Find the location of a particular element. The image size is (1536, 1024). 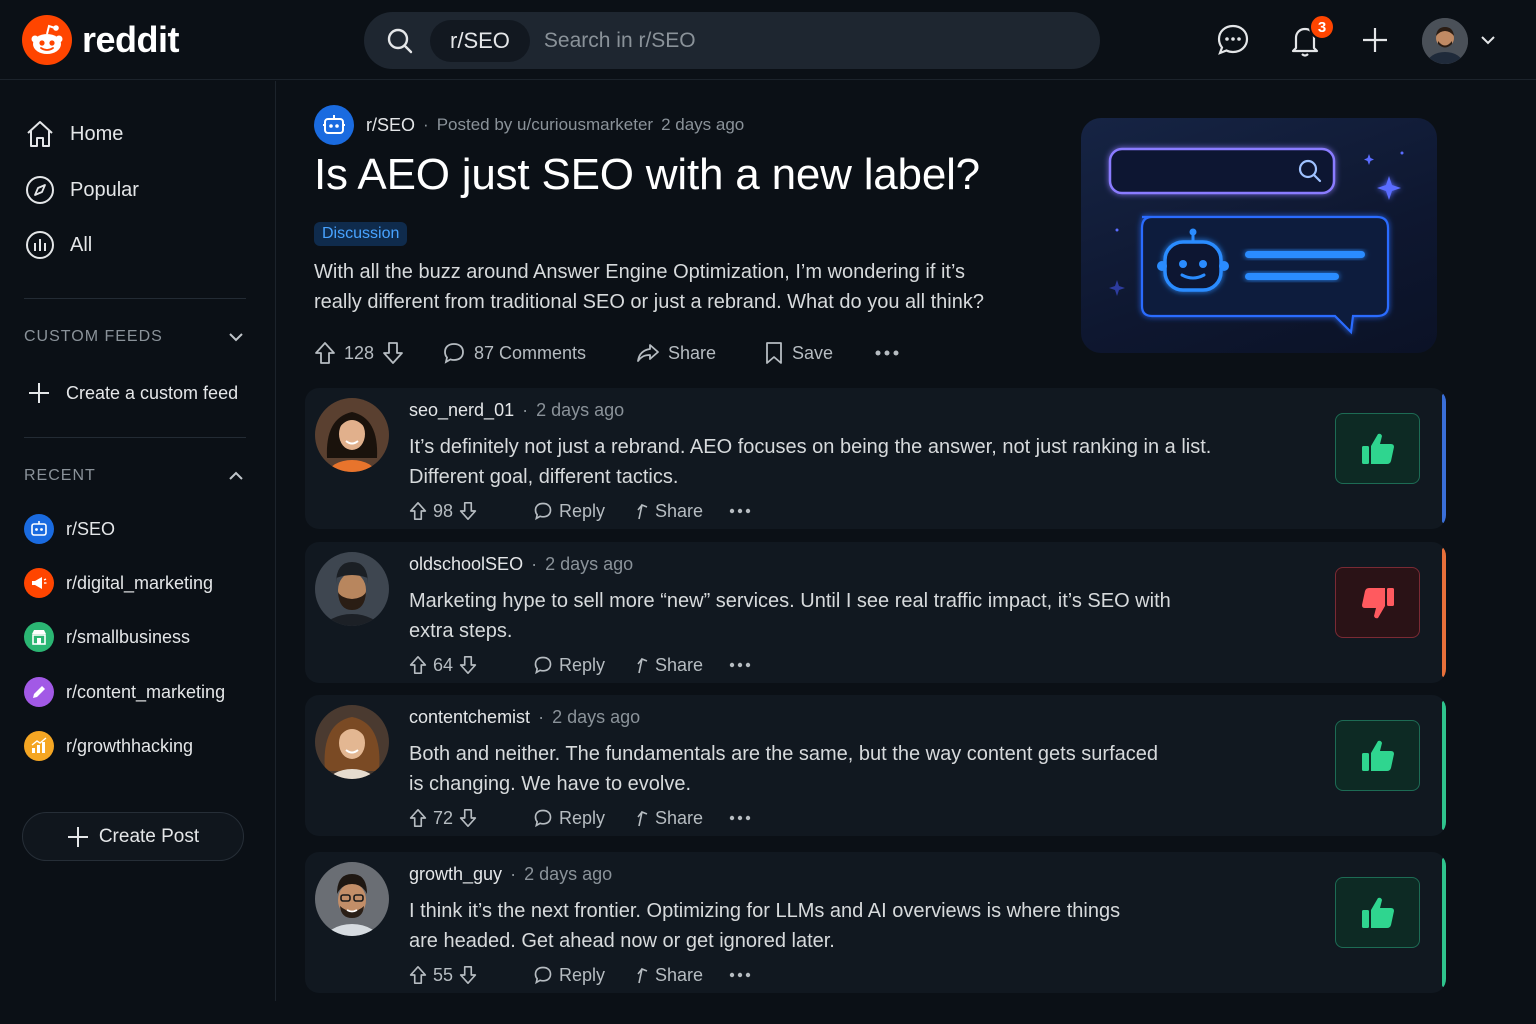

save-label: Save is located at coordinates (813, 352).